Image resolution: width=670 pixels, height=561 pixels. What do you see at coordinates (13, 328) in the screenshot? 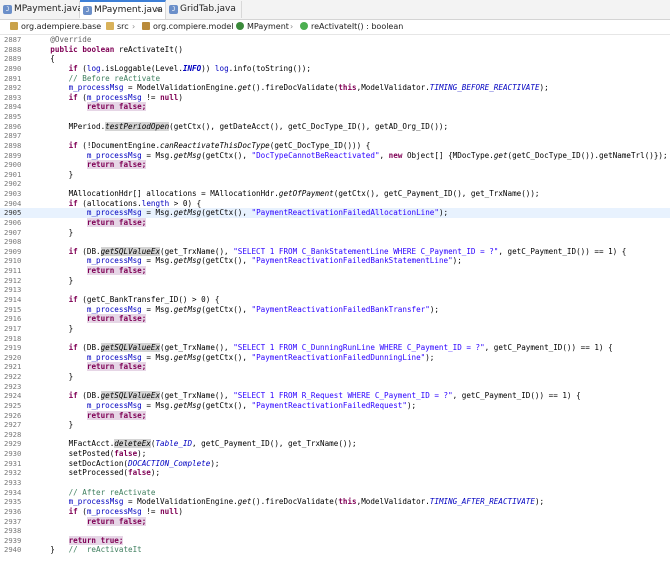
I see `line-number: 2917` at bounding box center [13, 328].